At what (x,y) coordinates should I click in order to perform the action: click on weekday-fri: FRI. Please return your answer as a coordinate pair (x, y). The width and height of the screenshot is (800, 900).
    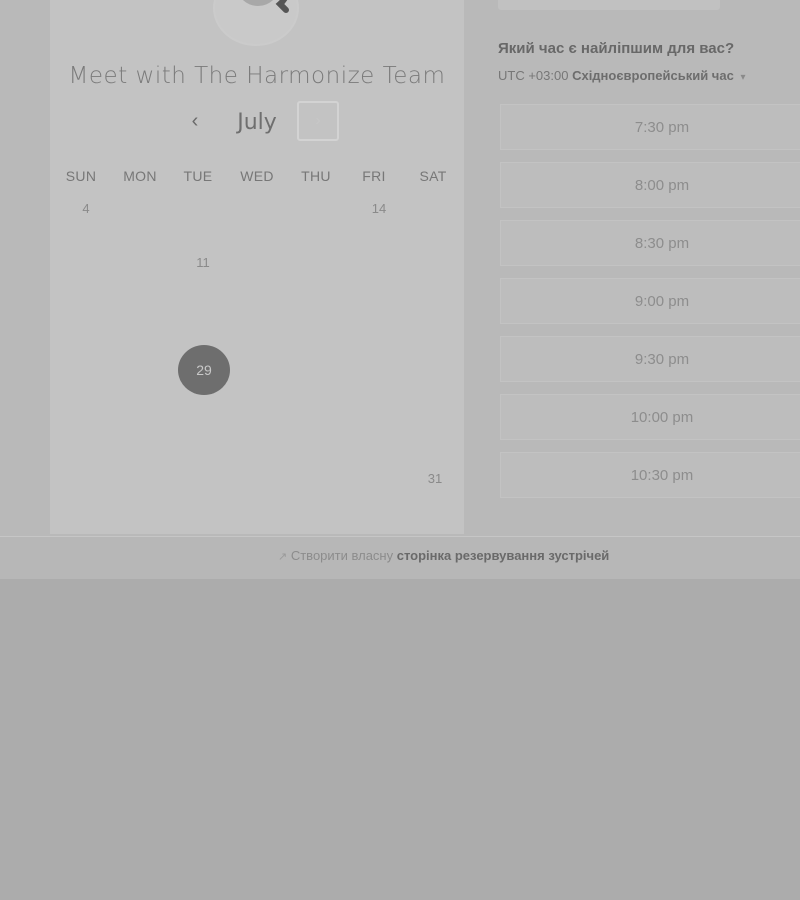
    Looking at the image, I should click on (374, 176).